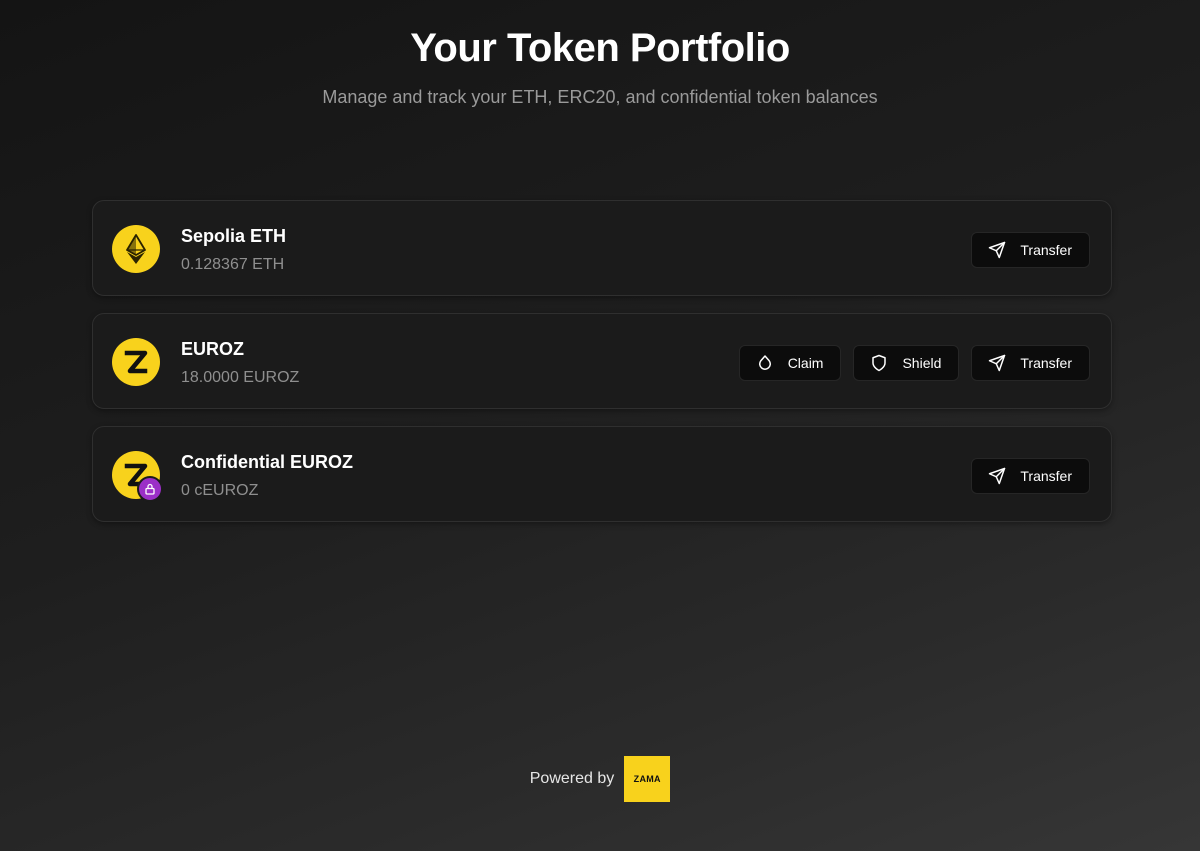 The height and width of the screenshot is (851, 1200). Describe the element at coordinates (234, 236) in the screenshot. I see `token-name: Sepolia ETH` at that location.